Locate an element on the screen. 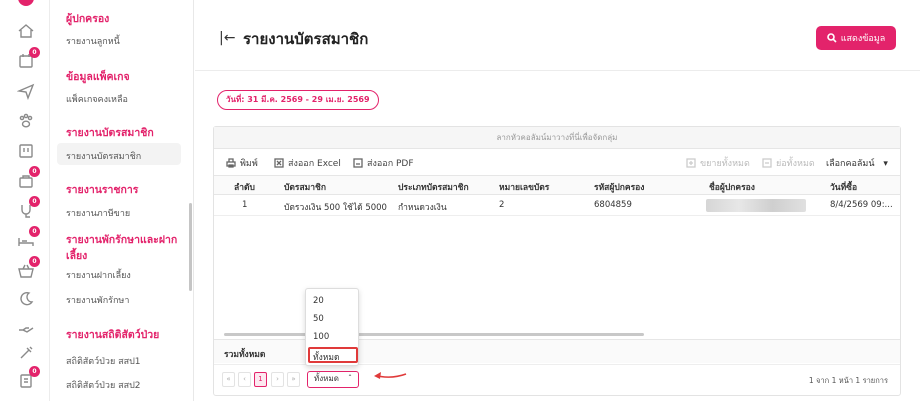  horizontal-scrollbar is located at coordinates (434, 334).